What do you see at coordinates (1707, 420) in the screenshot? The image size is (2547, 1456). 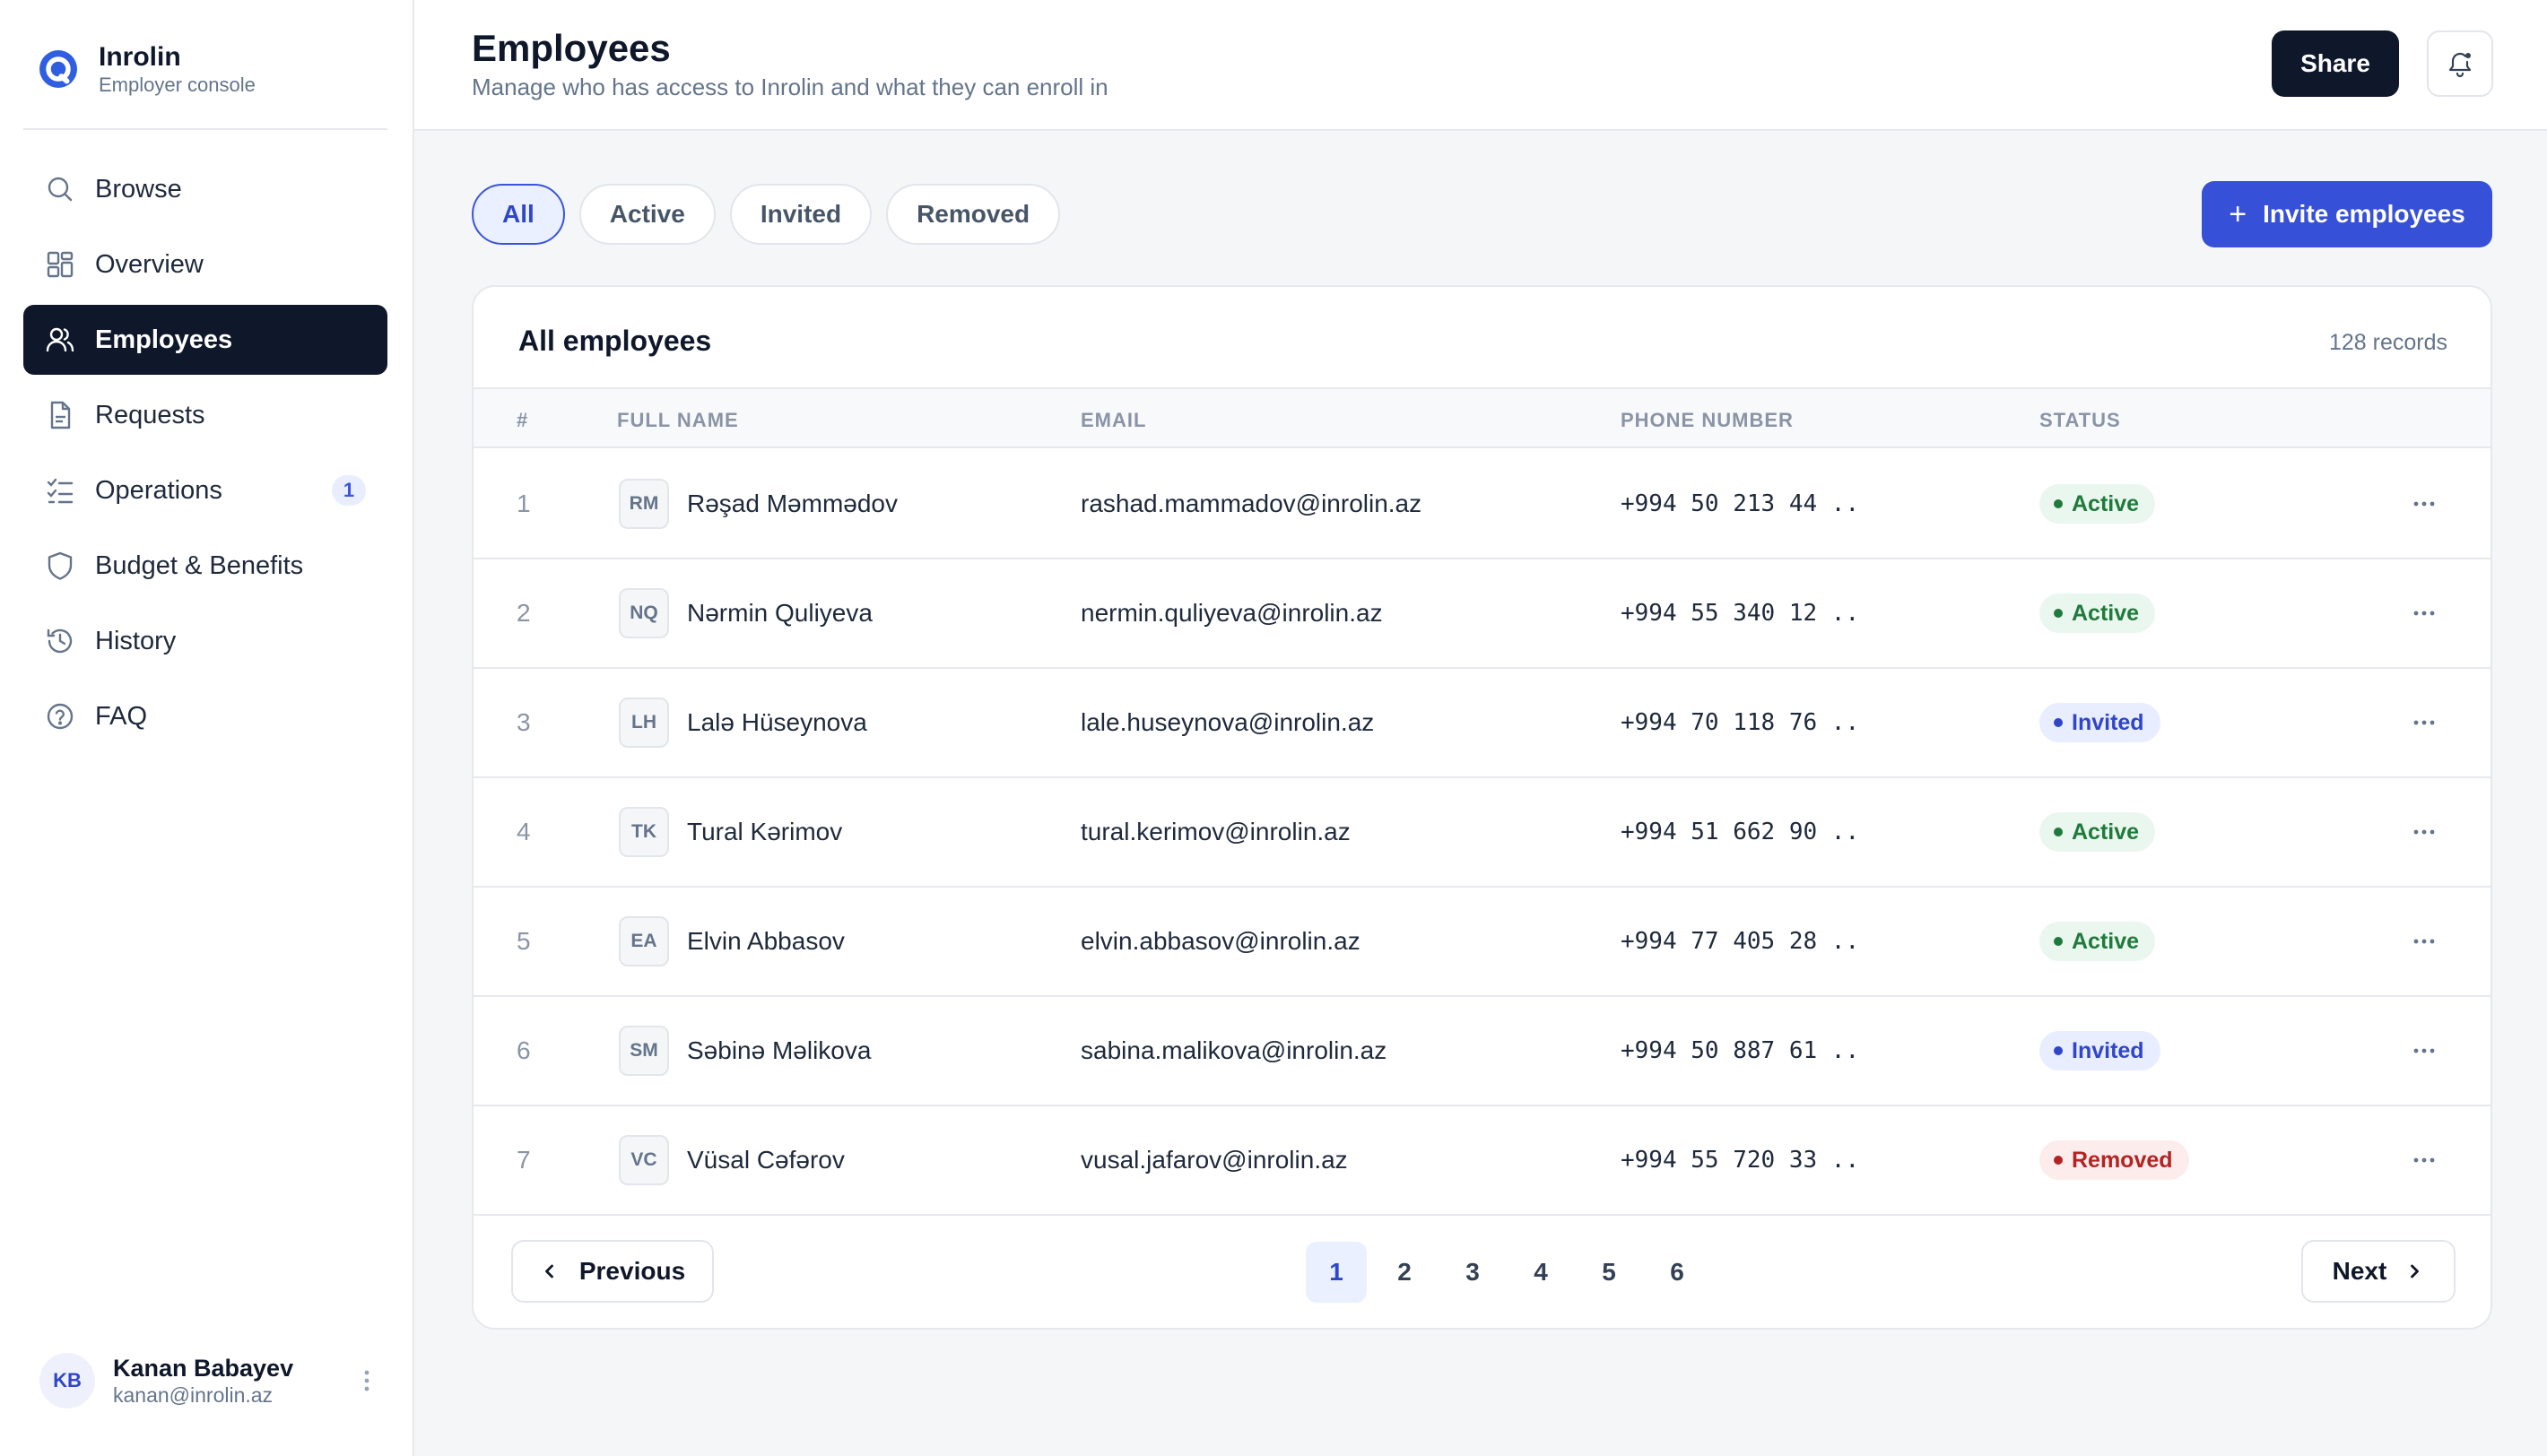 I see `column-header-phone-number: PHONE NUMBER` at bounding box center [1707, 420].